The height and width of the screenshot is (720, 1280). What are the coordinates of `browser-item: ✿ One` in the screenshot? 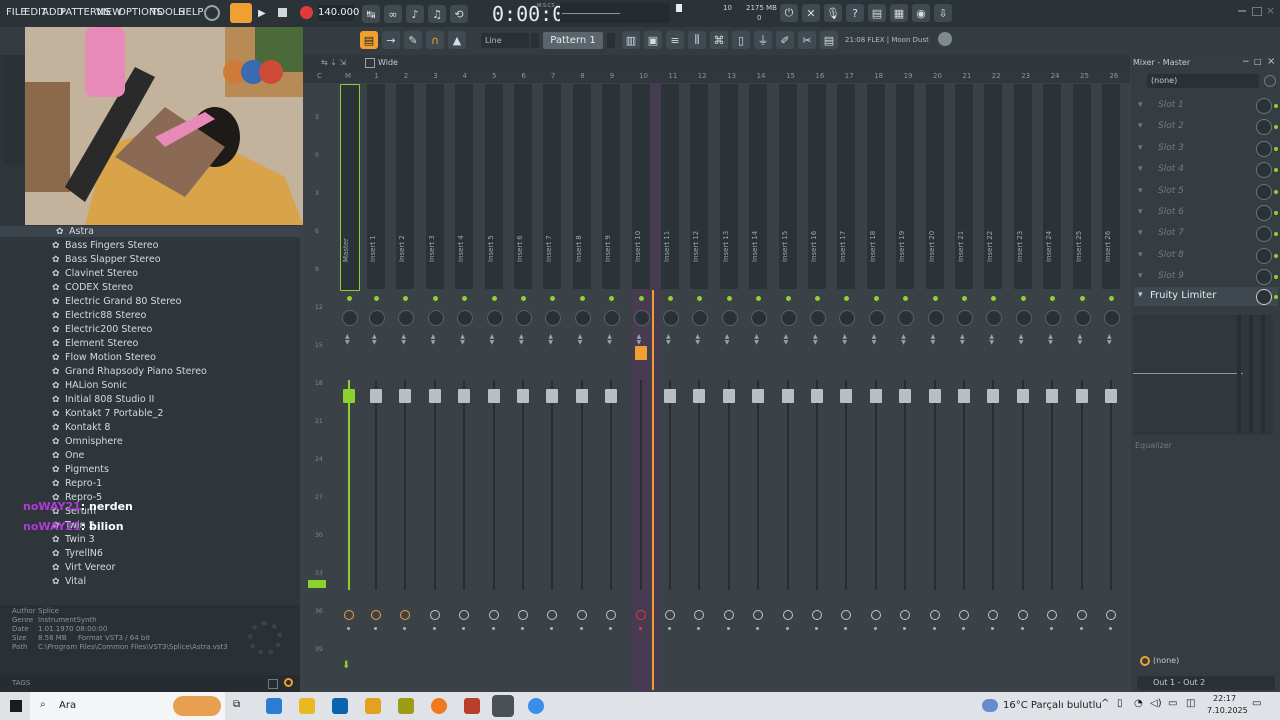 It's located at (68, 455).